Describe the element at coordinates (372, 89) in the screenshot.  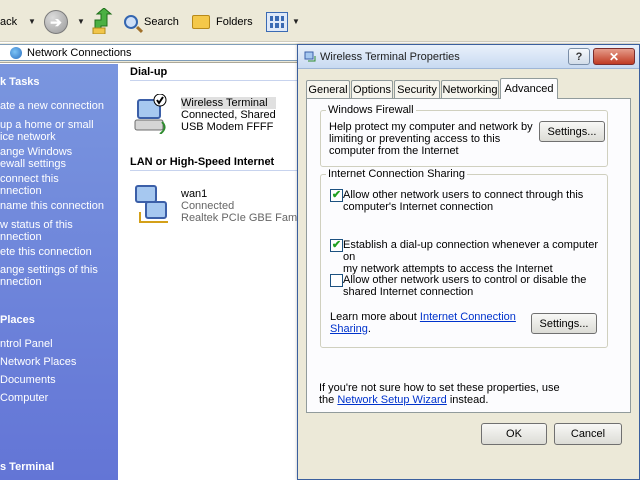
I see `tab-options: Options` at that location.